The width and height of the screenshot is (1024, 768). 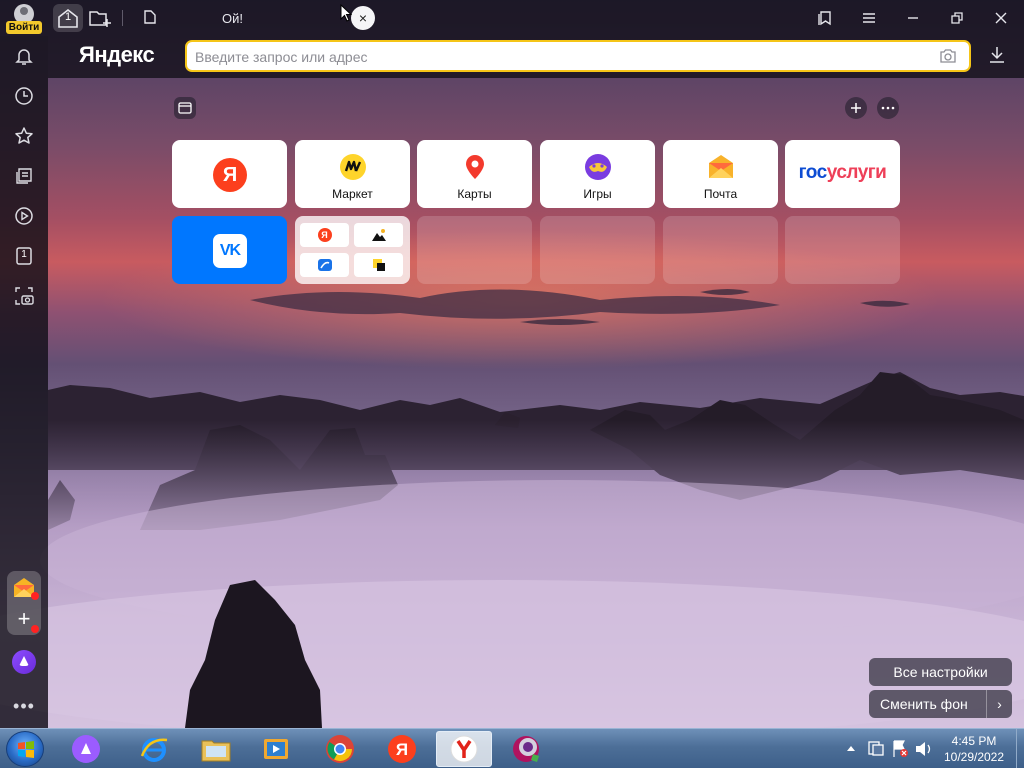 I want to click on minimize-button, so click(x=913, y=18).